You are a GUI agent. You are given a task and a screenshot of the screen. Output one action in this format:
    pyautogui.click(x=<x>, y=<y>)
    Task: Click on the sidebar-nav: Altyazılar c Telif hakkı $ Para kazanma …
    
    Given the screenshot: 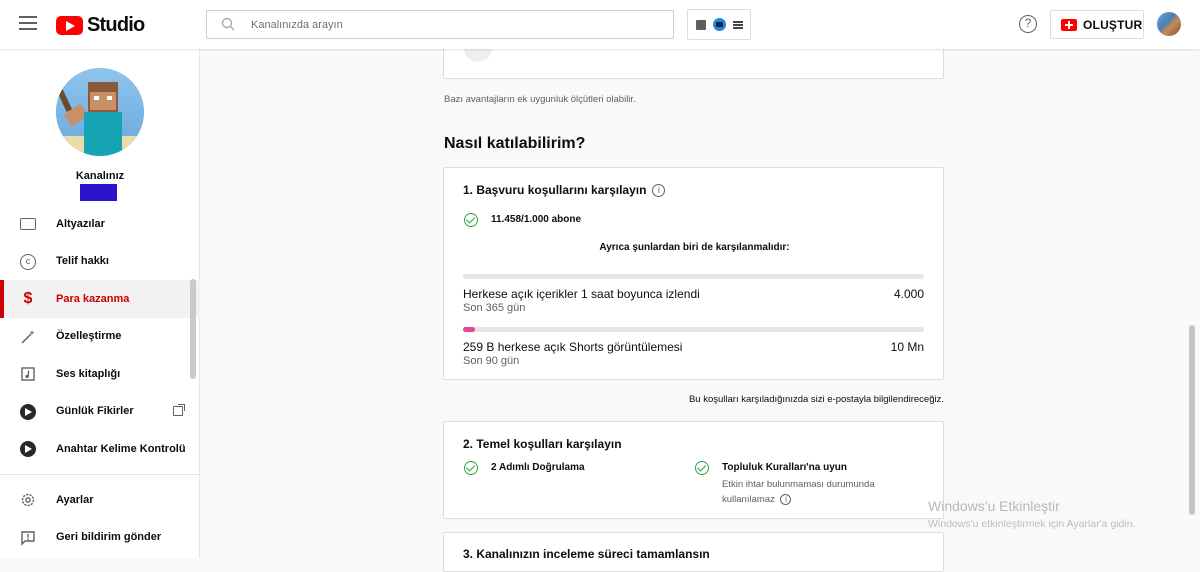 What is the action you would take?
    pyautogui.click(x=100, y=336)
    